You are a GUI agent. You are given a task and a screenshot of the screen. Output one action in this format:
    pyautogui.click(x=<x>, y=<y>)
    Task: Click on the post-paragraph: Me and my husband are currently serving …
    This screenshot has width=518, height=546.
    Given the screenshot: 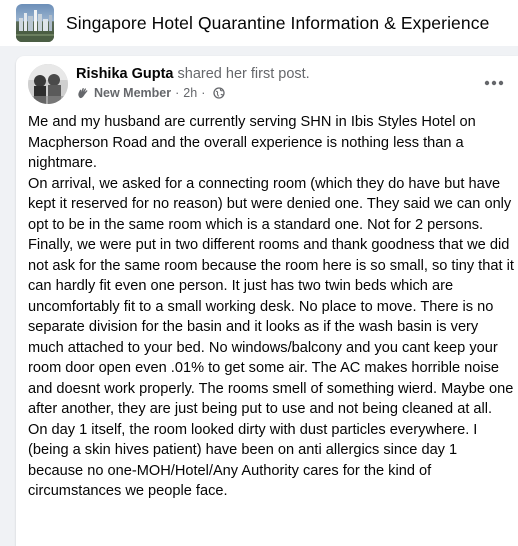 What is the action you would take?
    pyautogui.click(x=252, y=142)
    